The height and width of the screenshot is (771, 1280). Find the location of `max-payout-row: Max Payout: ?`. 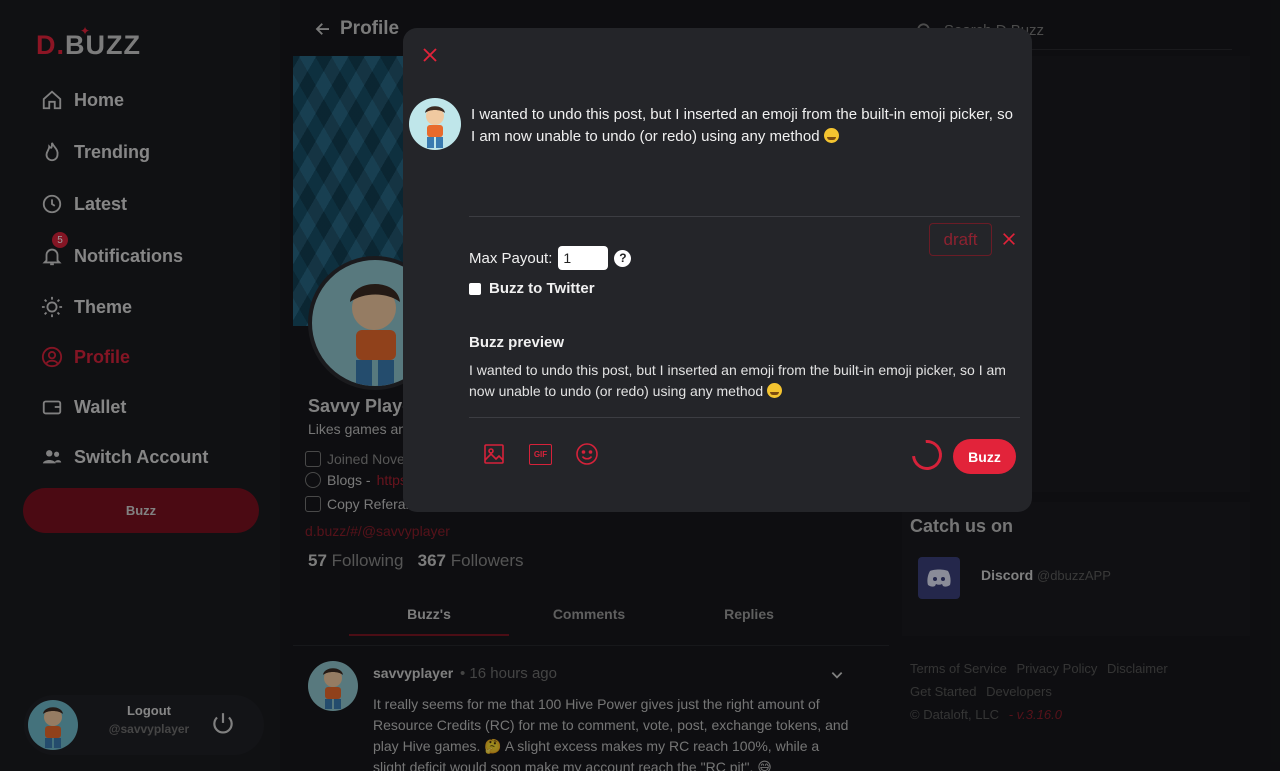

max-payout-row: Max Payout: ? is located at coordinates (550, 258).